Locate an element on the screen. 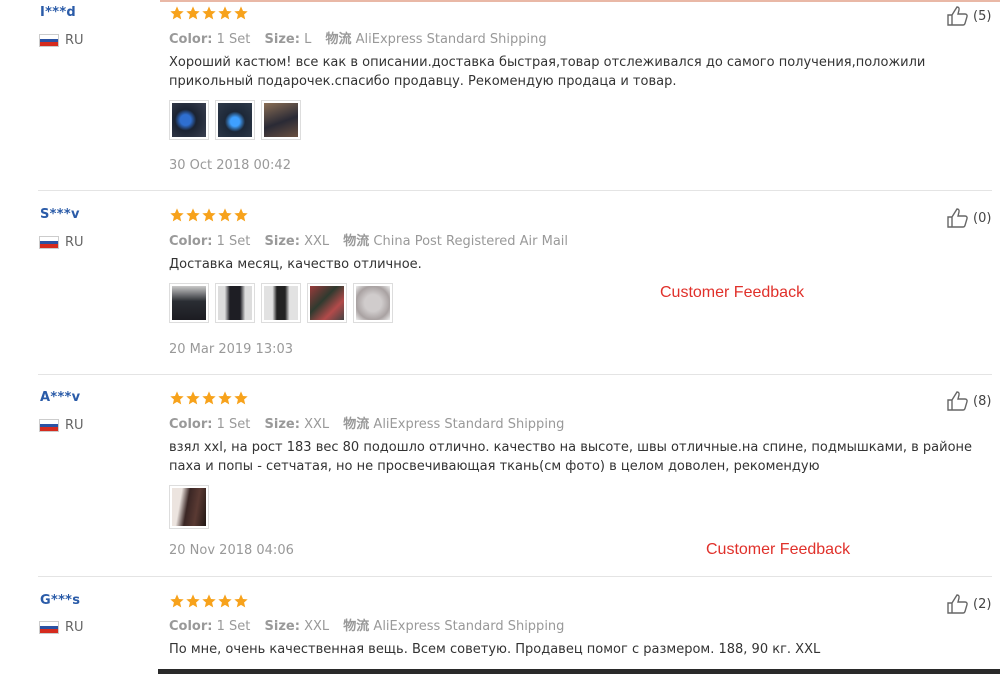  helpful-count: (5) is located at coordinates (982, 16).